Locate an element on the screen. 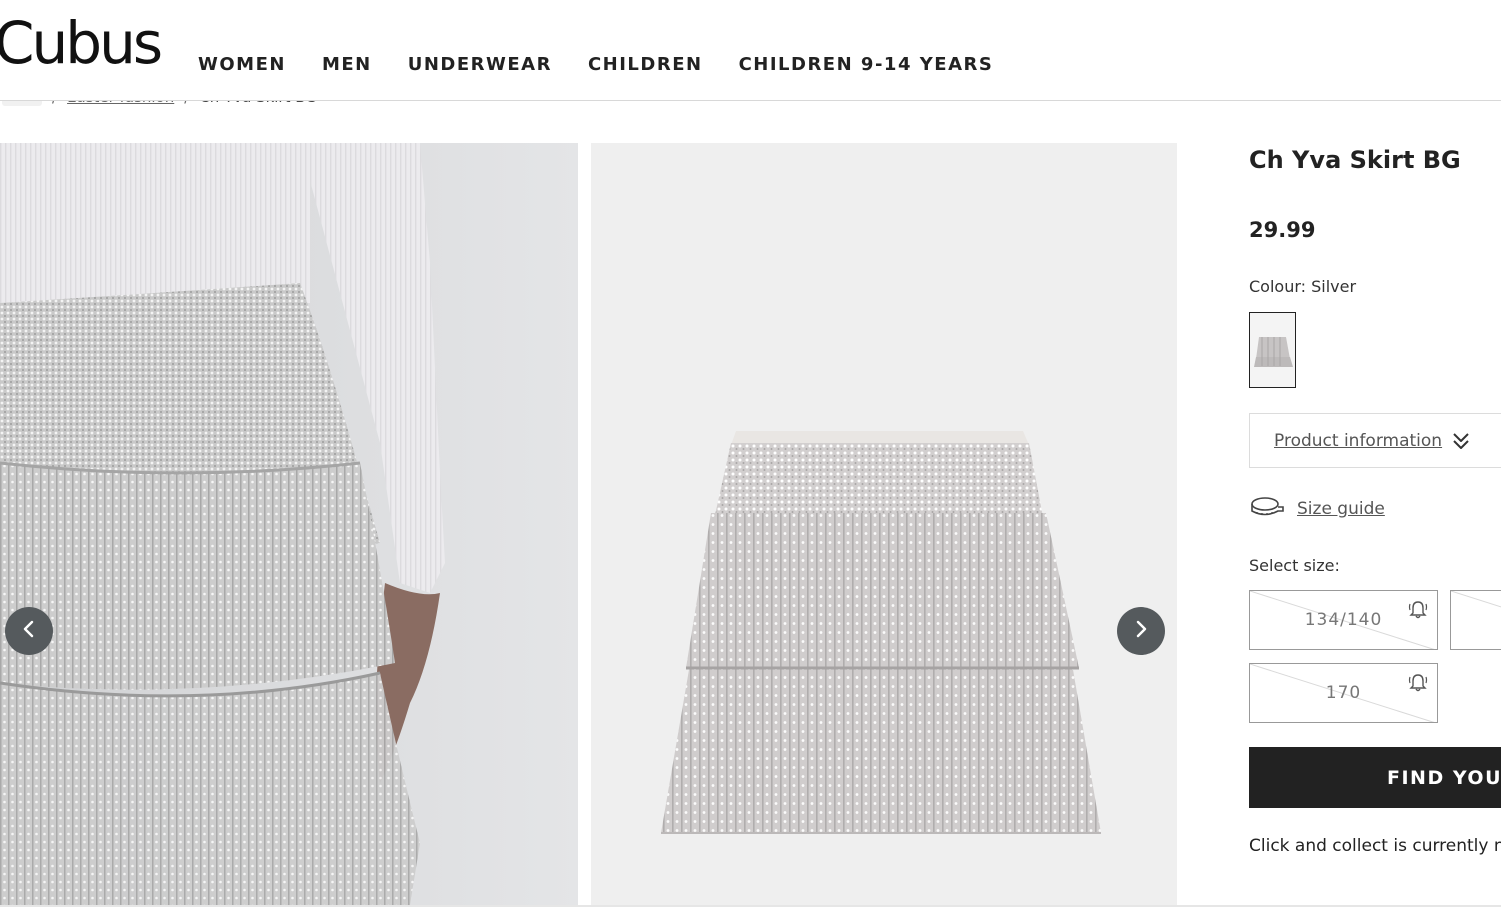 Image resolution: width=1501 pixels, height=907 pixels. cubus-logo: Cubus is located at coordinates (81, 43).